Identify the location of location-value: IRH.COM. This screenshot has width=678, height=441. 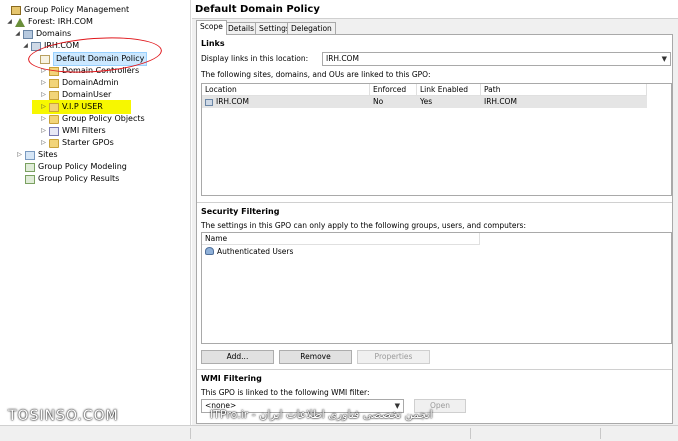
(342, 58).